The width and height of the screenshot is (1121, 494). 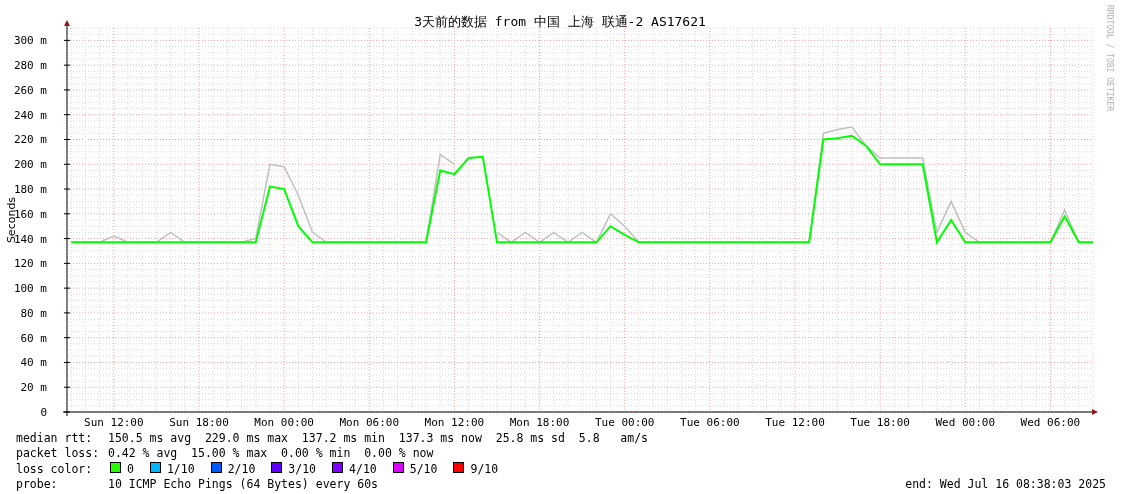 I want to click on legend-label: median rtt:, so click(x=55, y=439).